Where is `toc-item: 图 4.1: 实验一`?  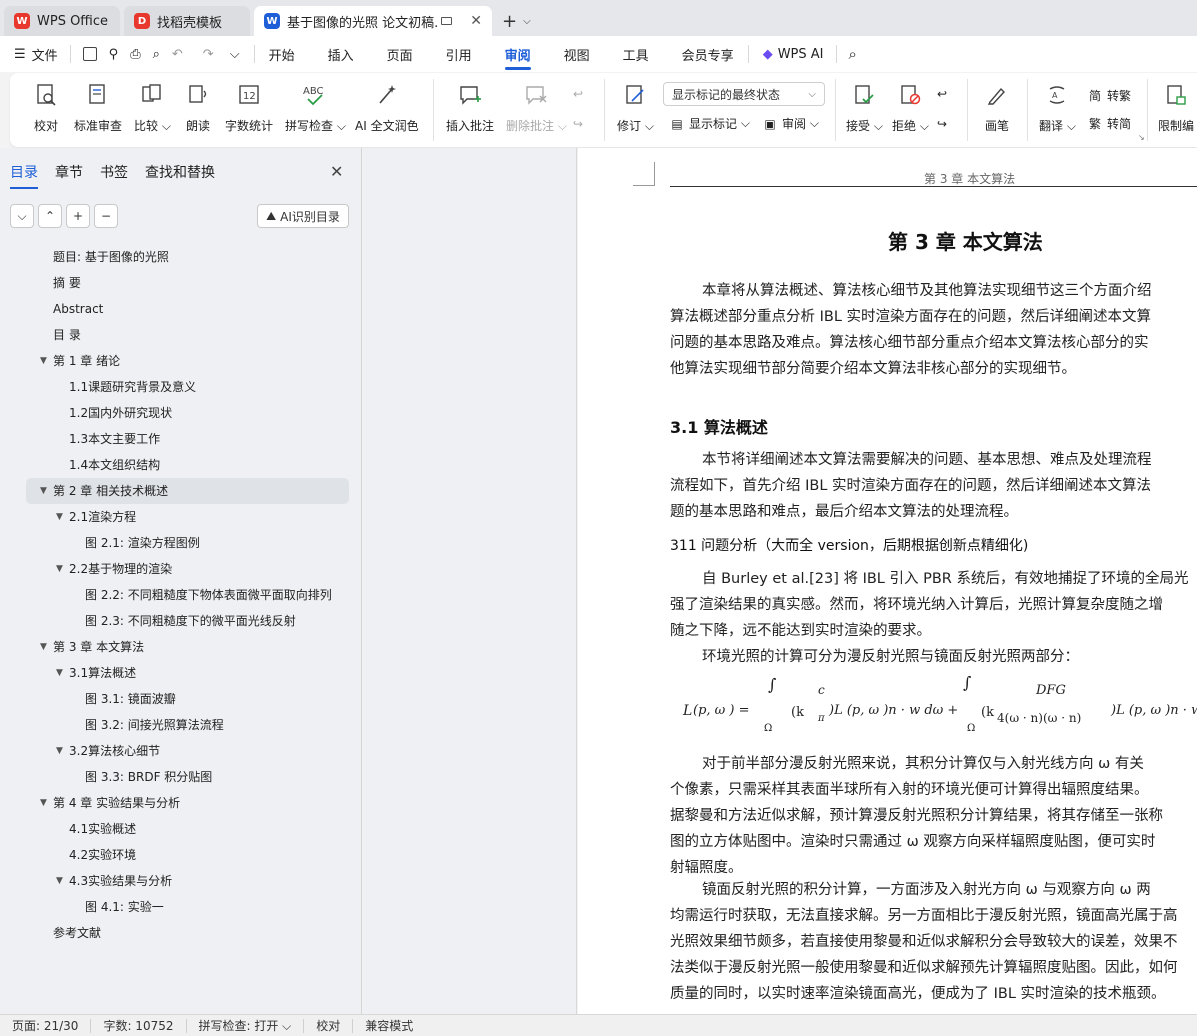
toc-item: 图 4.1: 实验一 is located at coordinates (181, 907).